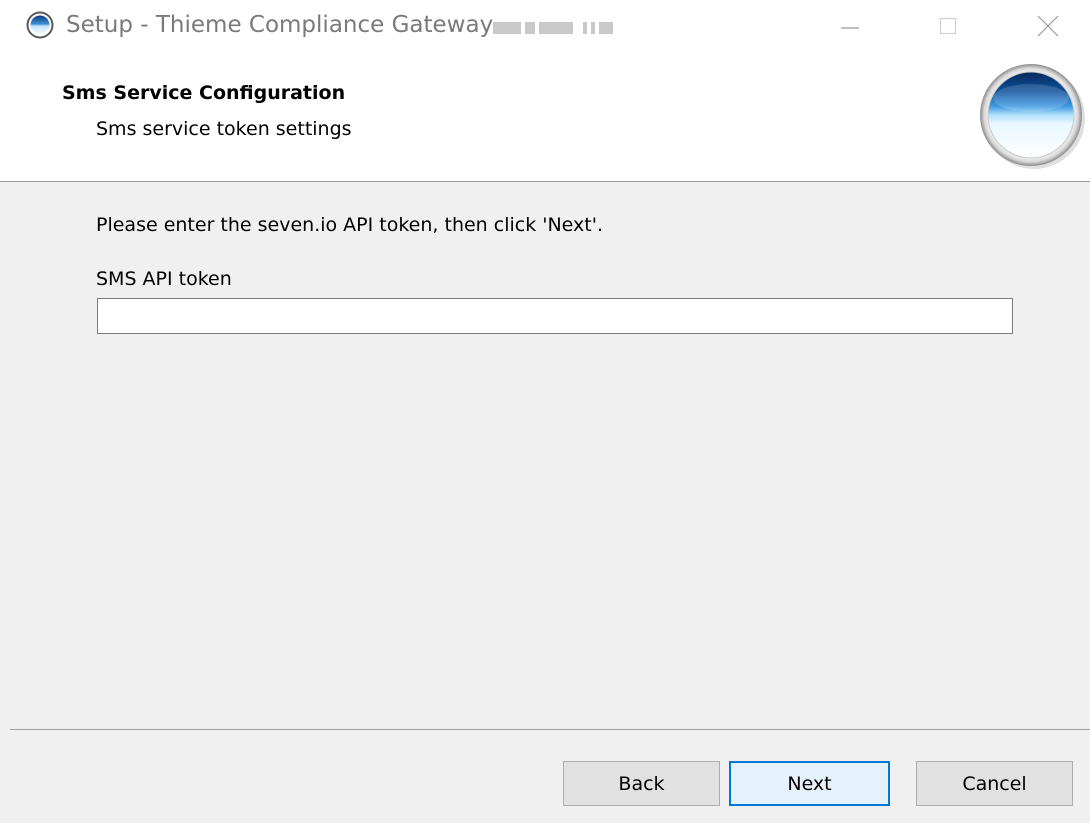 The image size is (1090, 823). Describe the element at coordinates (545, 181) in the screenshot. I see `header-divider` at that location.